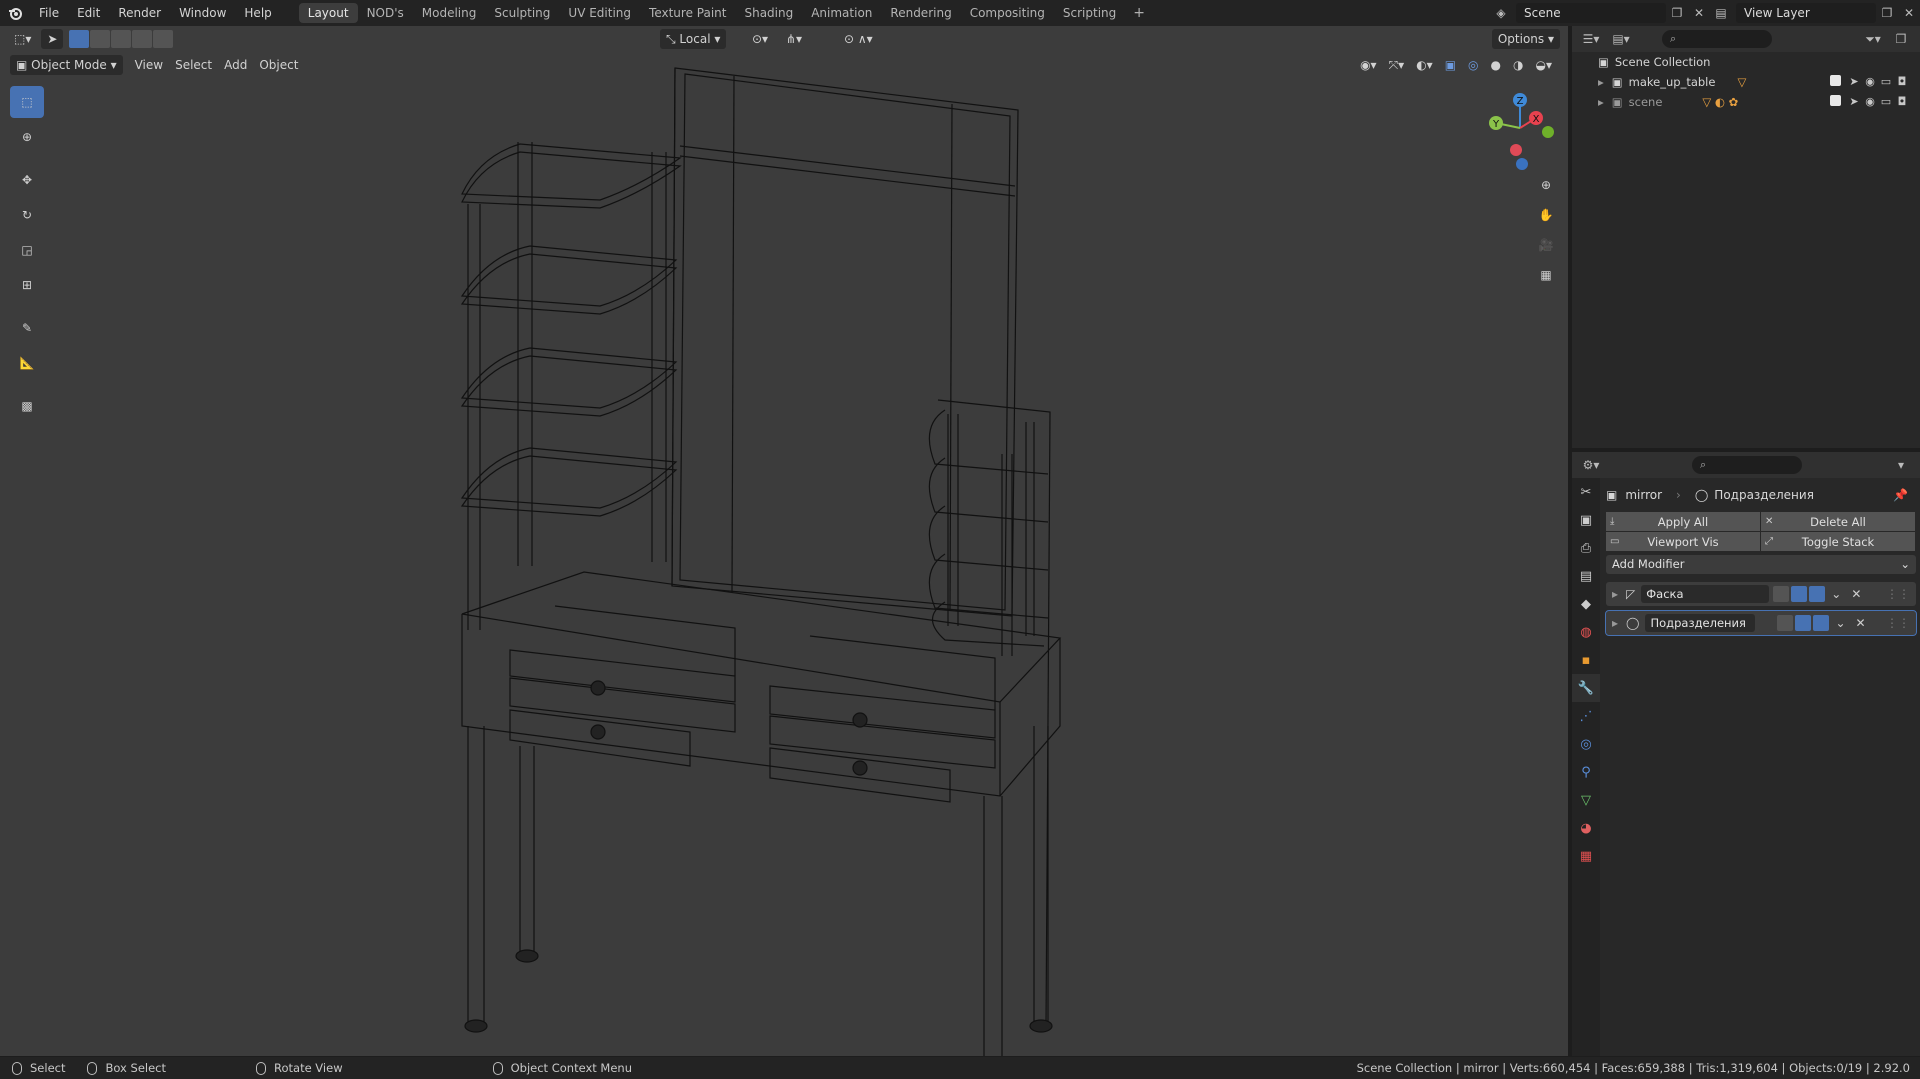 The width and height of the screenshot is (1920, 1079). Describe the element at coordinates (1516, 150) in the screenshot. I see `gizmo-neg-x-icon` at that location.